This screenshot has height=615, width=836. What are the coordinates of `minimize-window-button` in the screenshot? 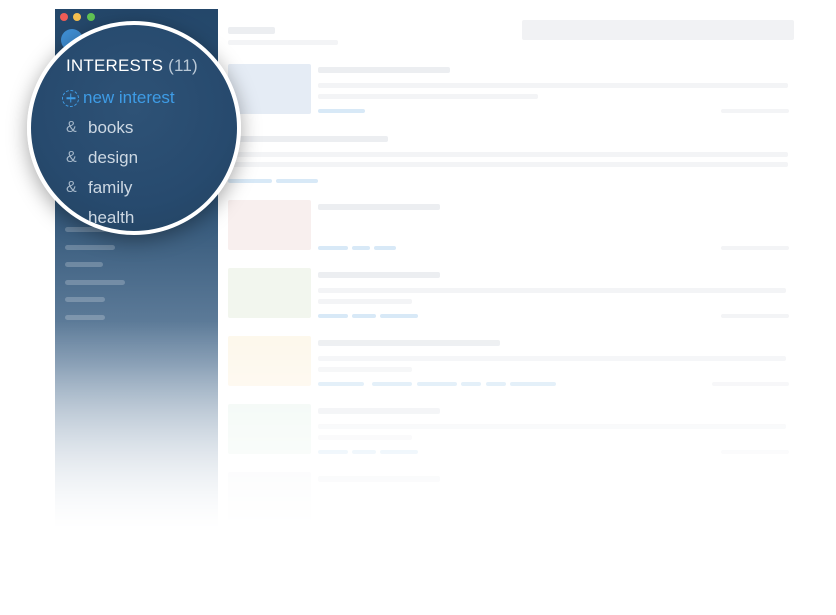 It's located at (77, 17).